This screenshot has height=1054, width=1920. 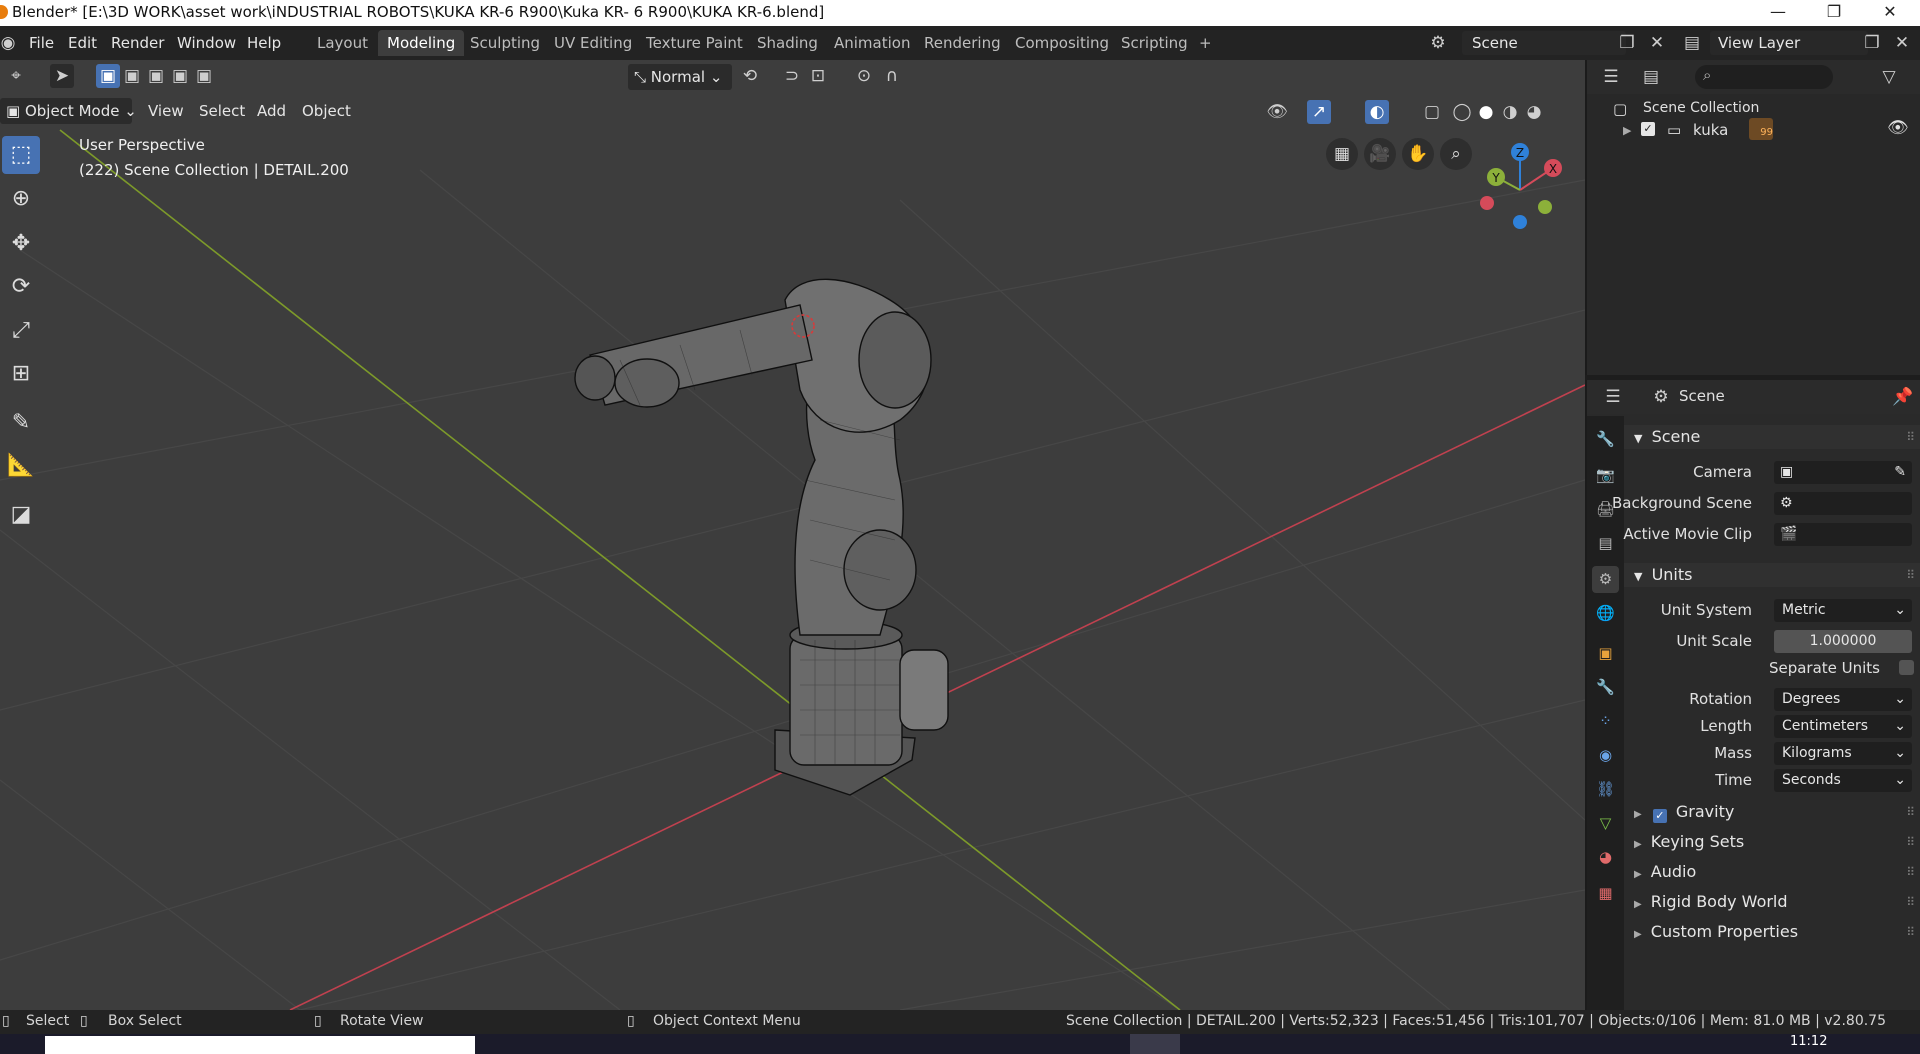 What do you see at coordinates (1319, 112) in the screenshot?
I see `gizmo-toggle-icon: ↗` at bounding box center [1319, 112].